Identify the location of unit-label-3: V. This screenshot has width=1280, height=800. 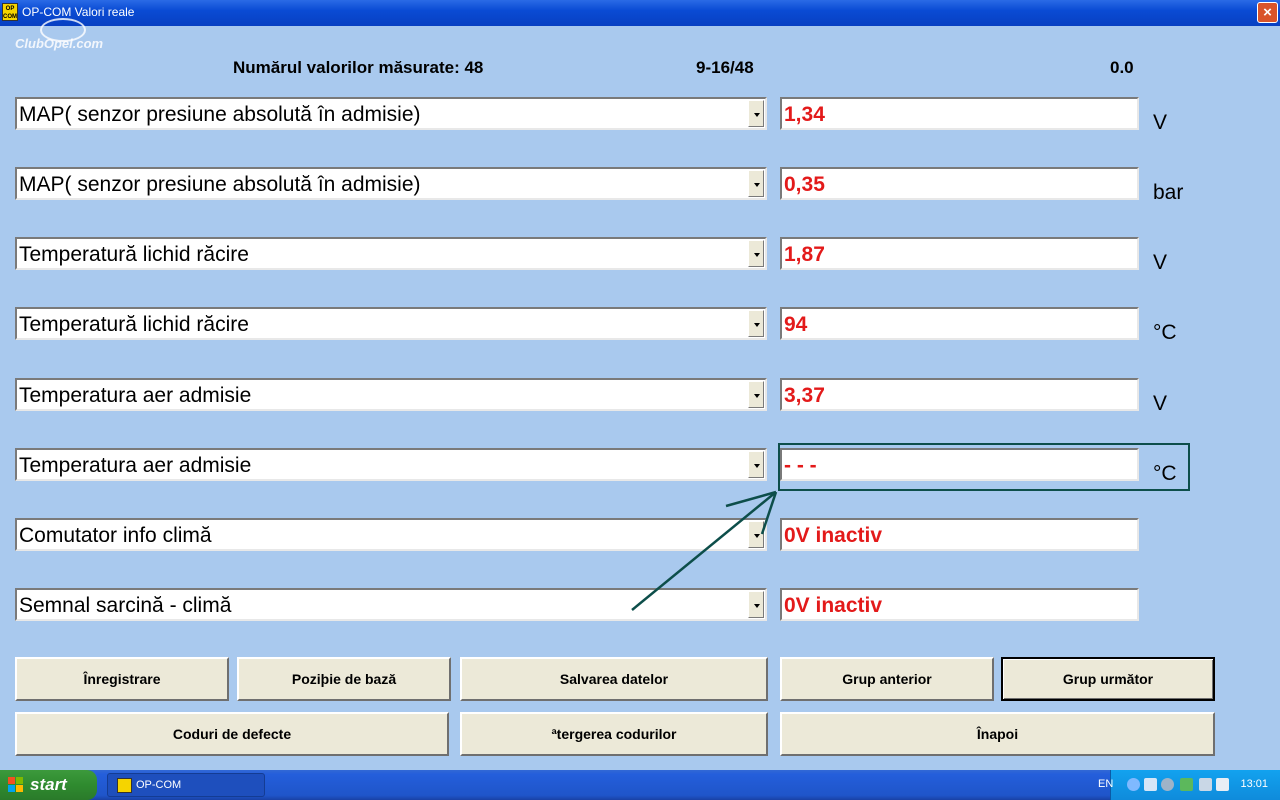
(1160, 262).